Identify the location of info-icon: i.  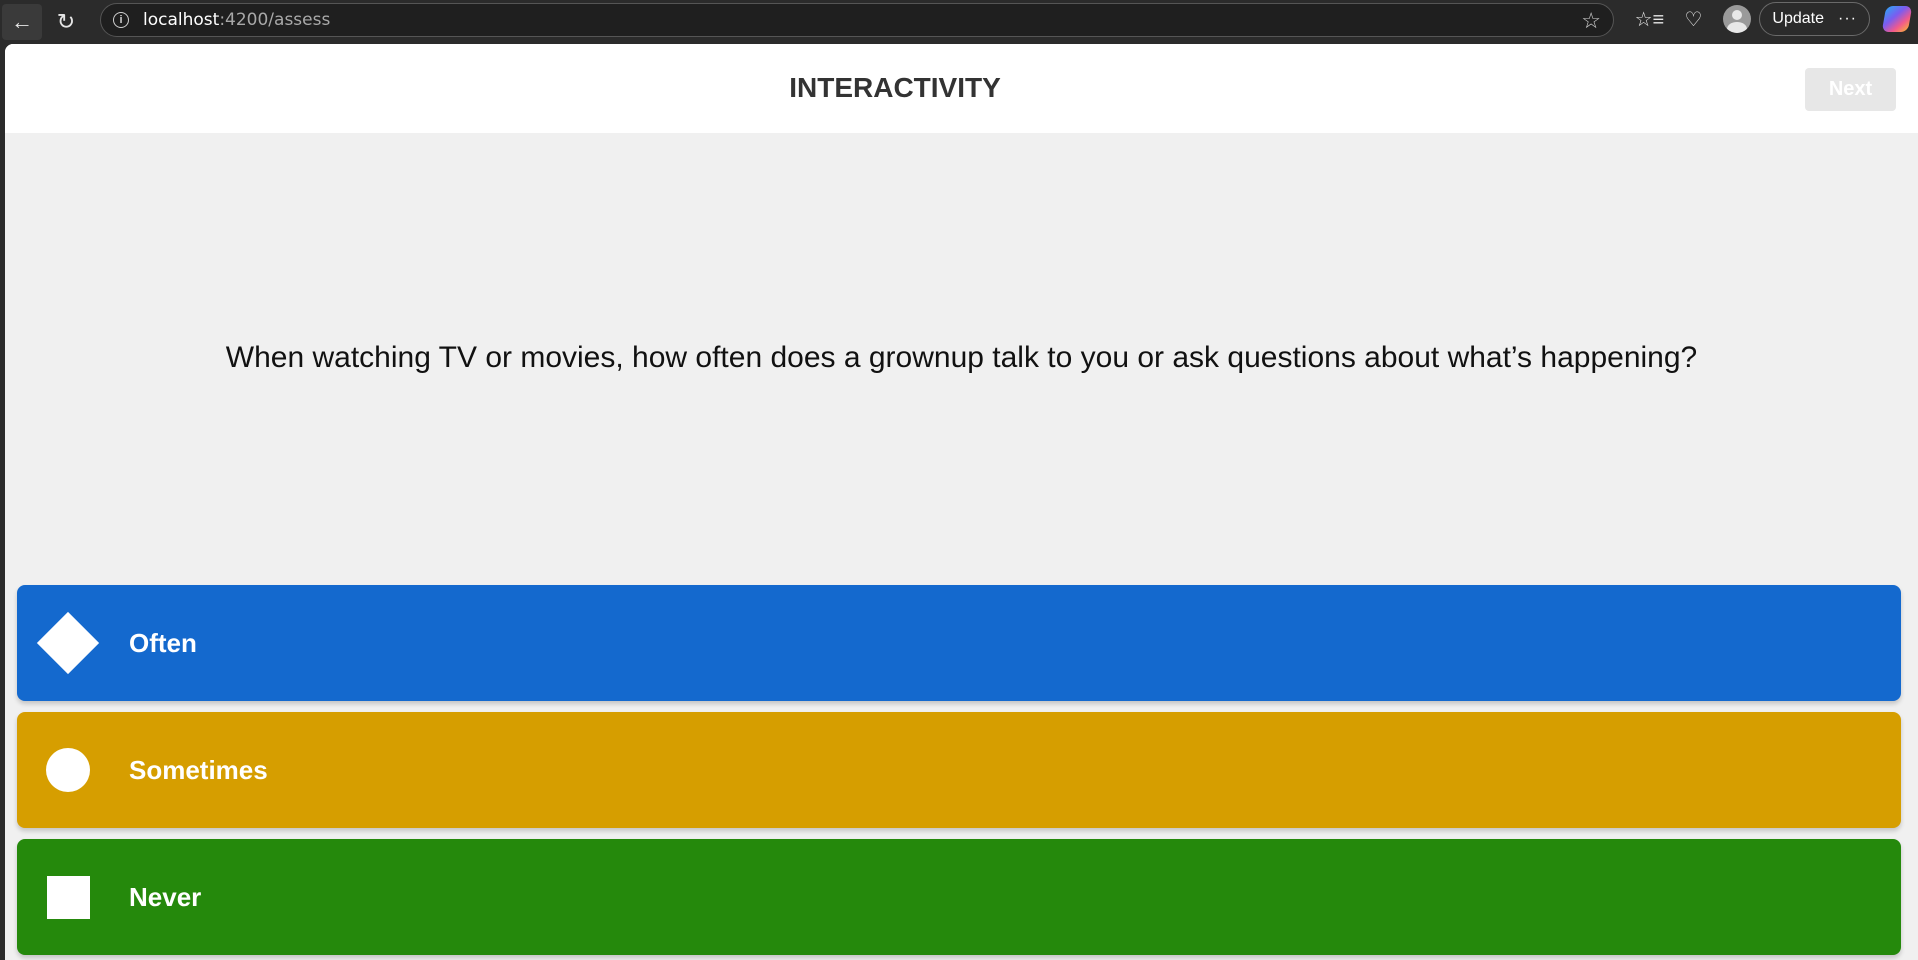
(121, 20).